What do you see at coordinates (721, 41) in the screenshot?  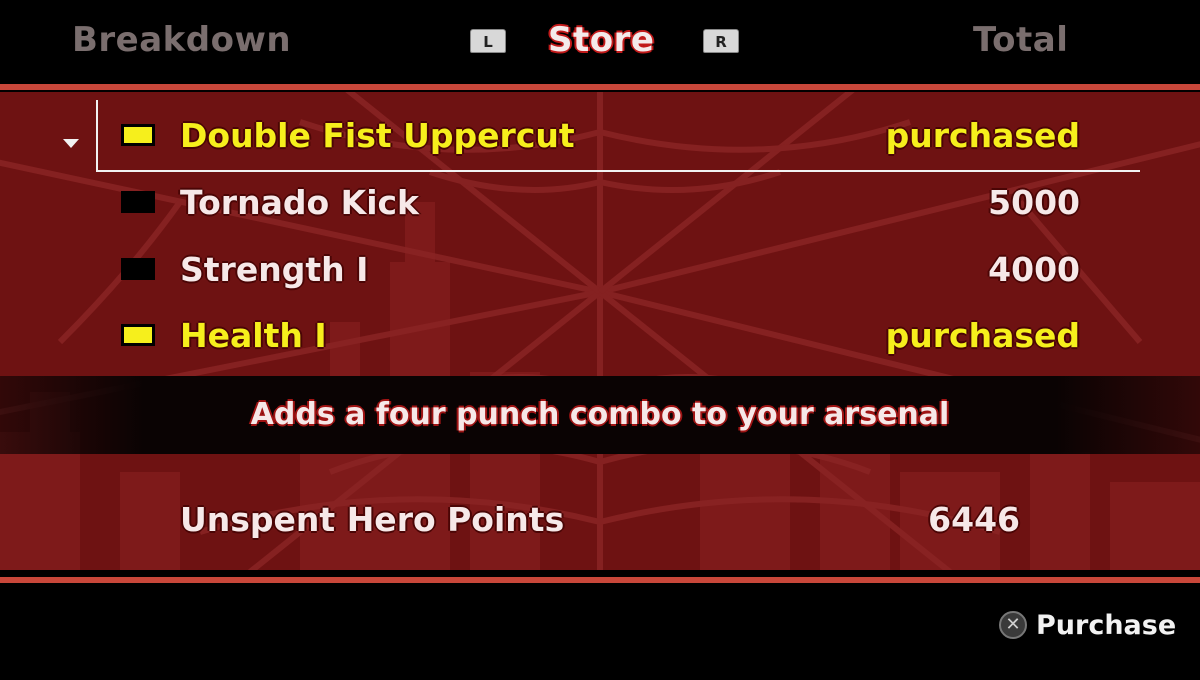 I see `r-shoulder-button-icon: R` at bounding box center [721, 41].